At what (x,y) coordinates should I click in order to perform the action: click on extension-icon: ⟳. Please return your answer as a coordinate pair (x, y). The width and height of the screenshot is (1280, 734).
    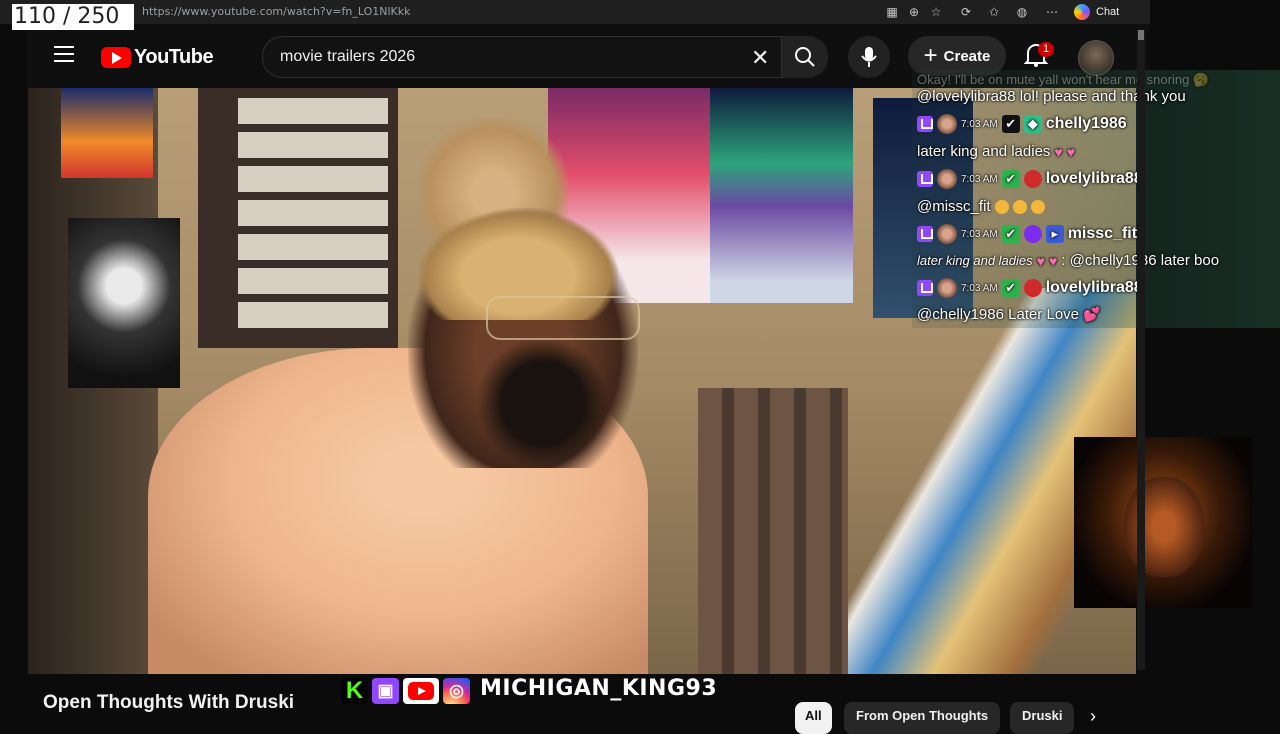
    Looking at the image, I should click on (966, 12).